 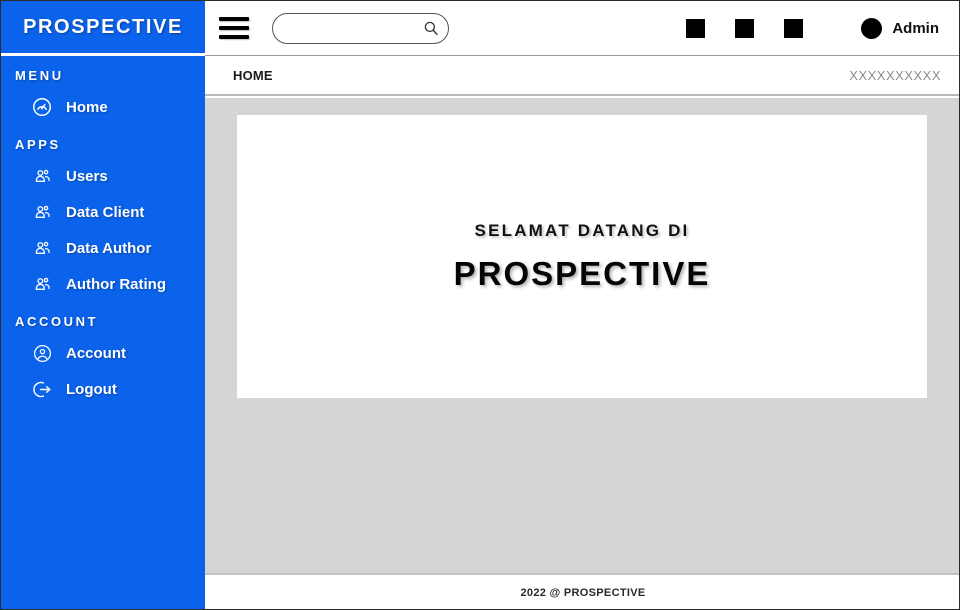 I want to click on footer: 2022 @ PROSPECTIVE, so click(x=582, y=591).